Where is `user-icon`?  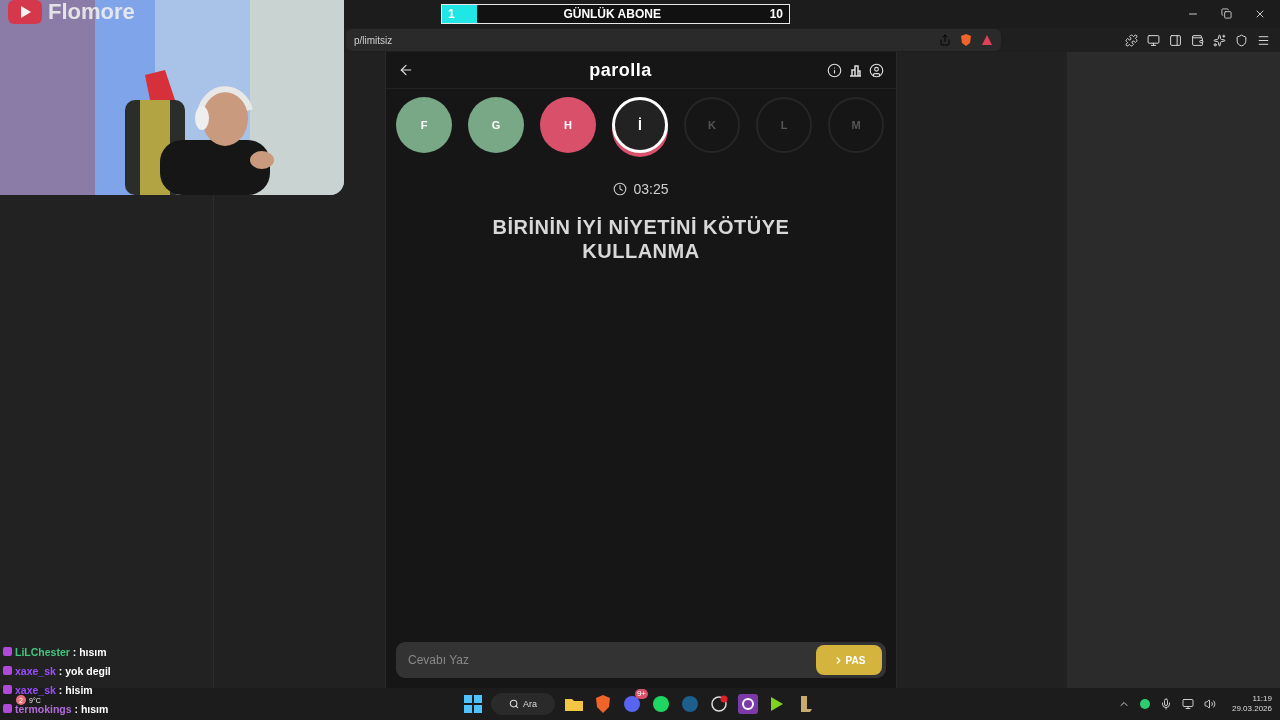
user-icon is located at coordinates (876, 70).